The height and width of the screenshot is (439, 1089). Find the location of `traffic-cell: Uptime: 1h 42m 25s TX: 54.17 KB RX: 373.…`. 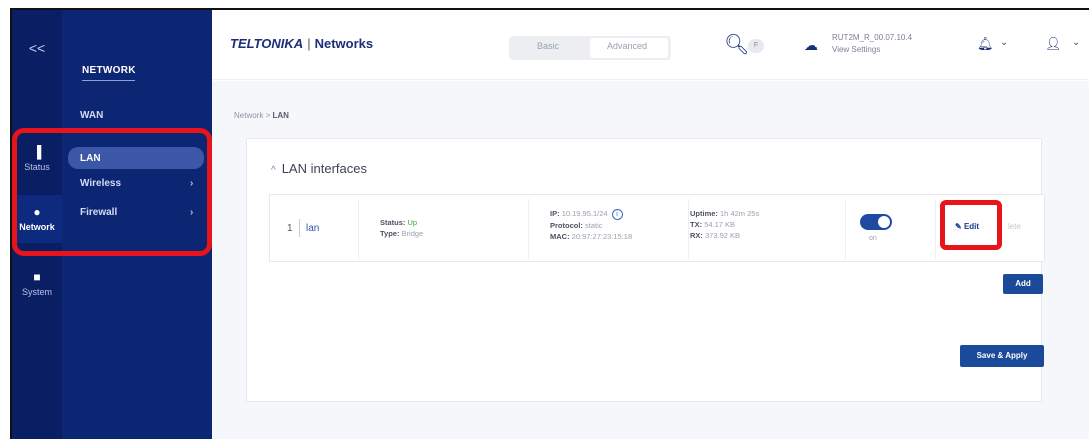

traffic-cell: Uptime: 1h 42m 25s TX: 54.17 KB RX: 373.… is located at coordinates (724, 224).